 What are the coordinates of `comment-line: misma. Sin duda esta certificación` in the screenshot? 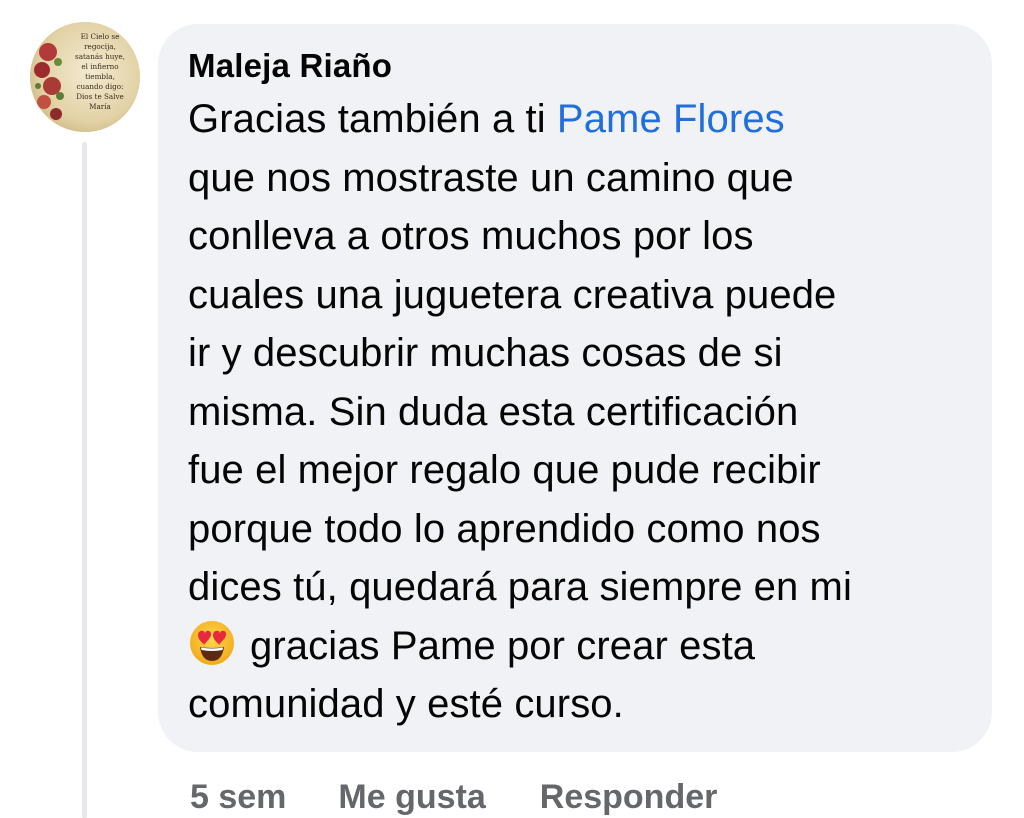 It's located at (493, 411).